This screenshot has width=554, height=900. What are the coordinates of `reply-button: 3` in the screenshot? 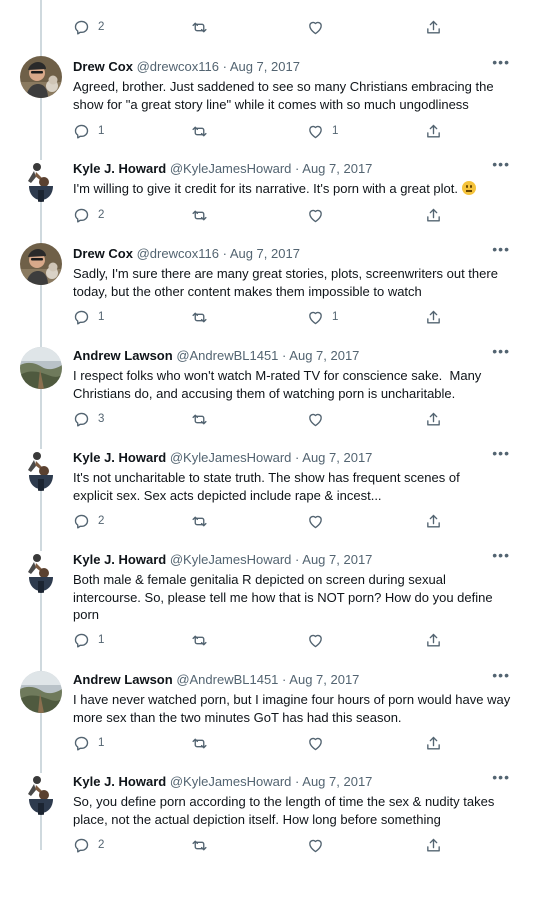 It's located at (88, 419).